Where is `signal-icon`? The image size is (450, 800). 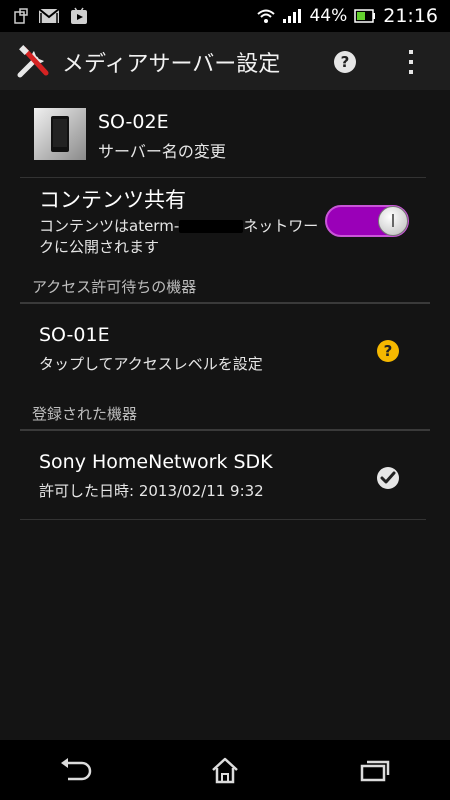 signal-icon is located at coordinates (292, 16).